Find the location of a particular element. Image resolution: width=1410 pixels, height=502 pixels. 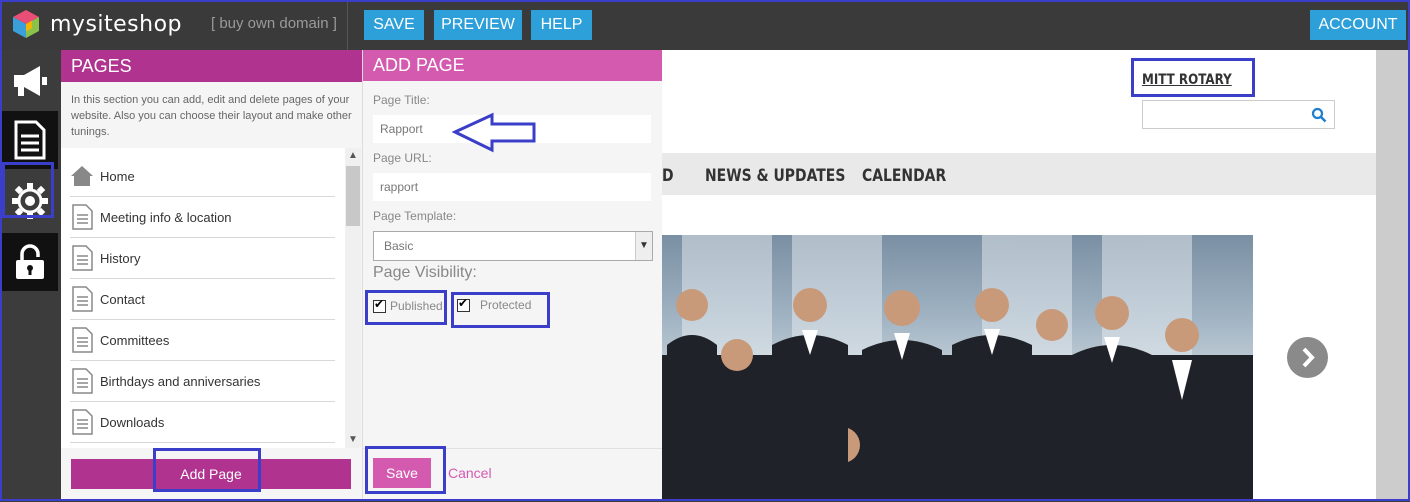

slider-next-button is located at coordinates (1307, 357).